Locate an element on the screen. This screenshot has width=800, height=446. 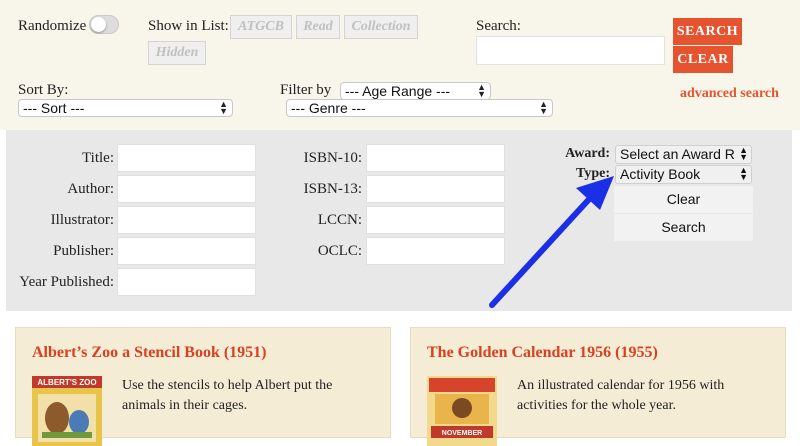
cover-title-text: ALBERT'S ZOO is located at coordinates (66, 382).